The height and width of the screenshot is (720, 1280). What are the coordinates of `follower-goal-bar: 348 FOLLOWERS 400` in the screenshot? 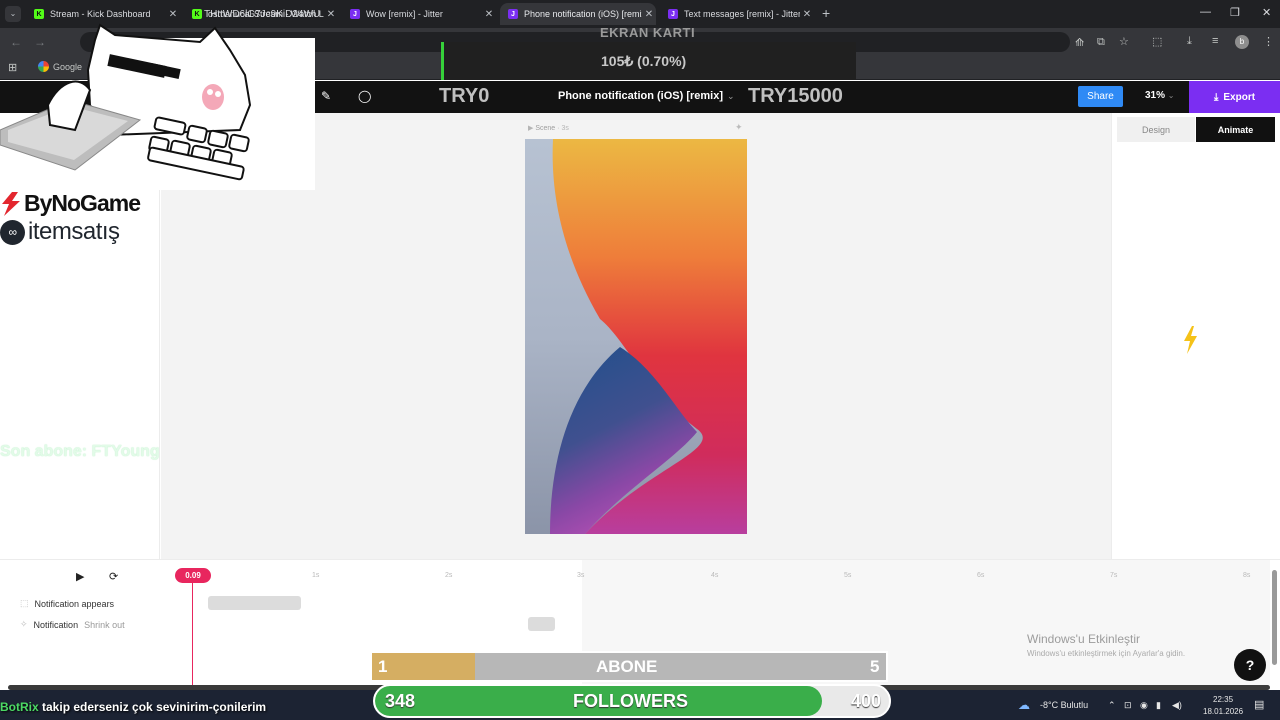 It's located at (632, 701).